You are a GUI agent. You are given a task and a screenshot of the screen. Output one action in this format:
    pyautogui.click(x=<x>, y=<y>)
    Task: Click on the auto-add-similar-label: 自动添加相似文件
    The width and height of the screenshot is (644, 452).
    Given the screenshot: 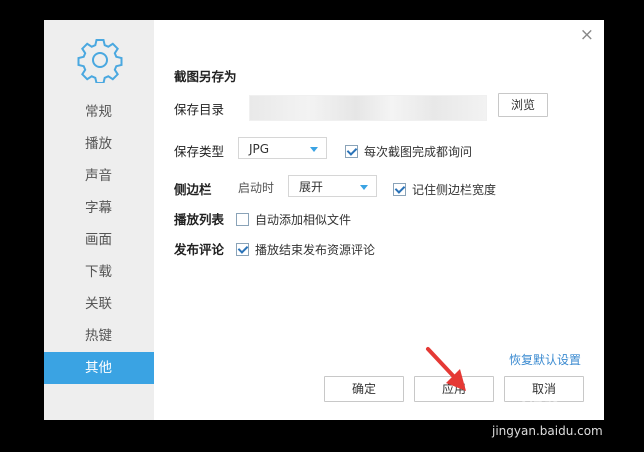 What is the action you would take?
    pyautogui.click(x=303, y=220)
    